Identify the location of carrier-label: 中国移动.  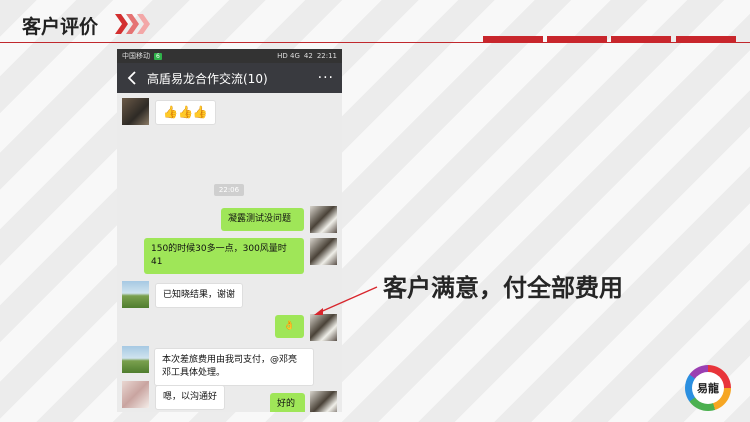
(136, 56).